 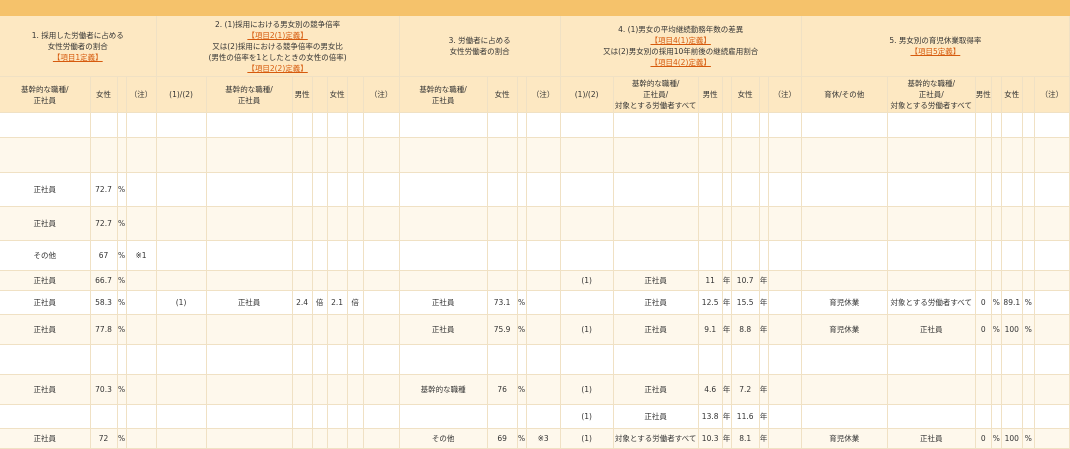 What do you see at coordinates (745, 302) in the screenshot?
I see `table-cell: 15.5` at bounding box center [745, 302].